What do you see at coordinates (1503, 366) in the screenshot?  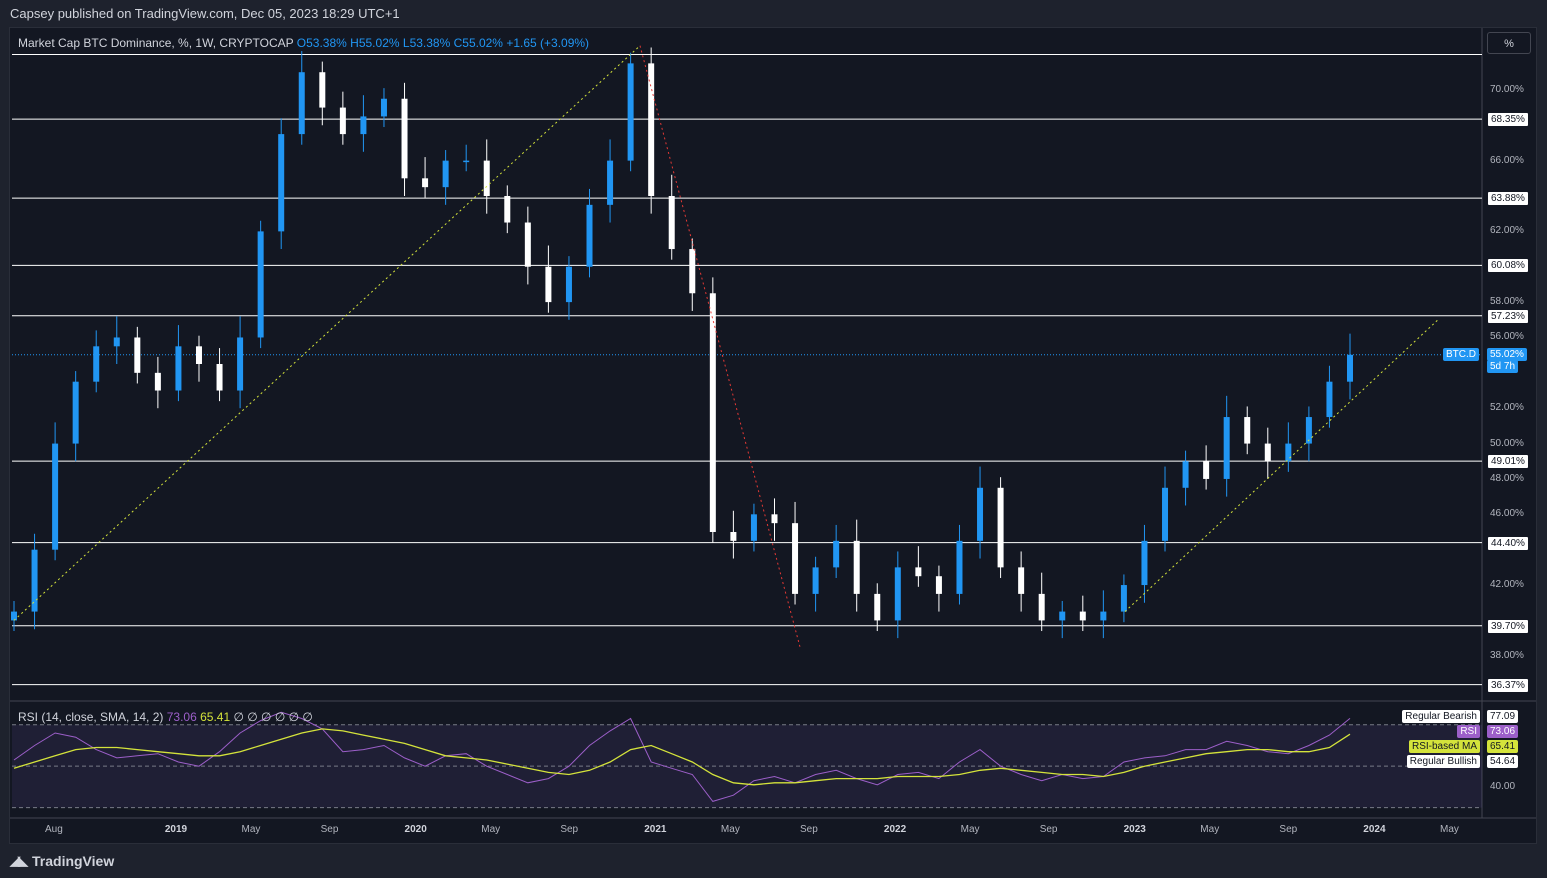 I see `bar-countdown-tag: 5d 7h` at bounding box center [1503, 366].